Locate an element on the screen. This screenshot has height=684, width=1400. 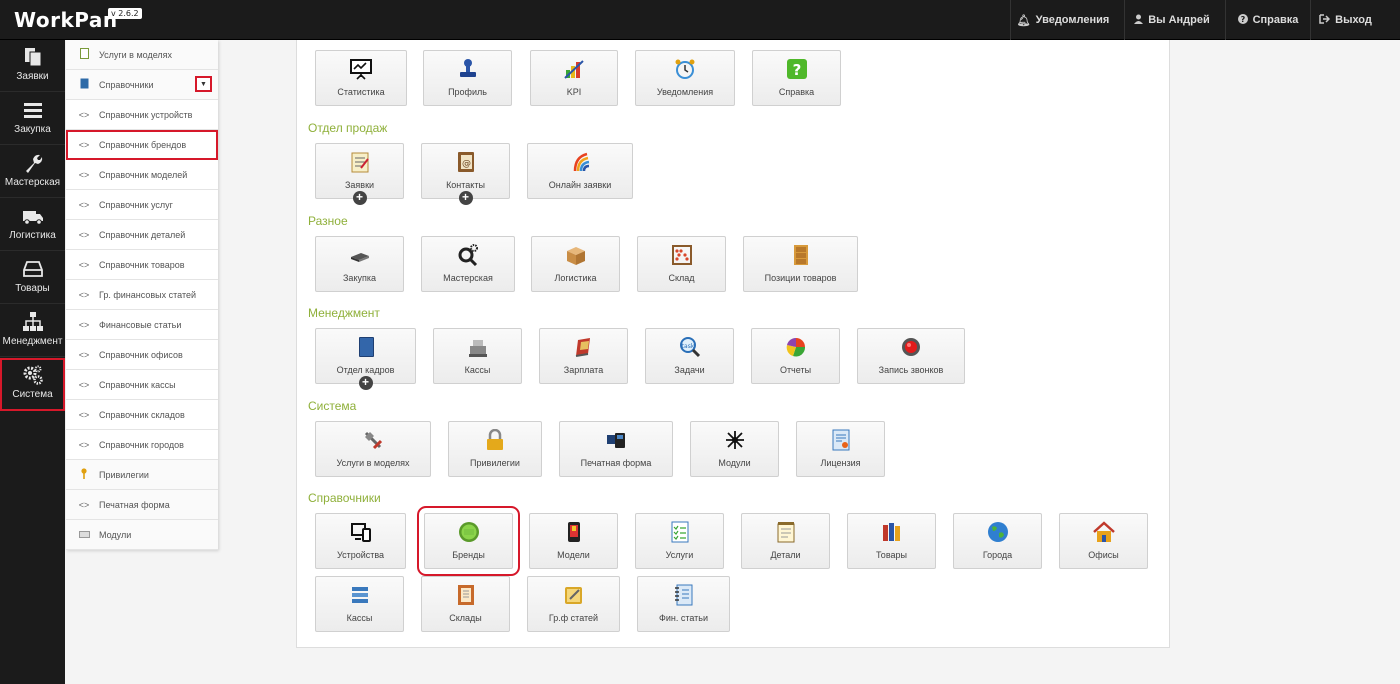
book-icon is located at coordinates (84, 84).